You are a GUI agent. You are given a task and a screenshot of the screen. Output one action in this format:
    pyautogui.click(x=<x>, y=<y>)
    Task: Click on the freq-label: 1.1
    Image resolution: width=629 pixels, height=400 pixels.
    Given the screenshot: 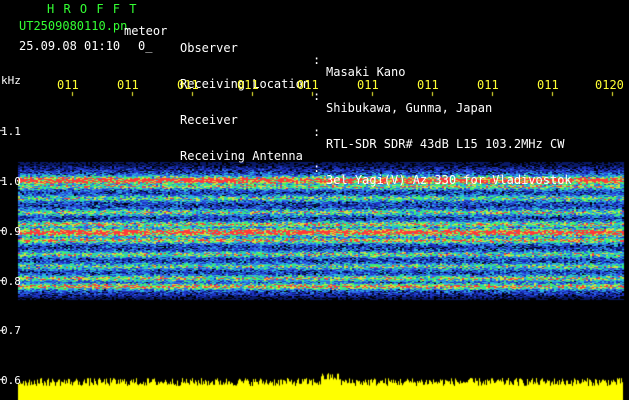 What is the action you would take?
    pyautogui.click(x=11, y=131)
    